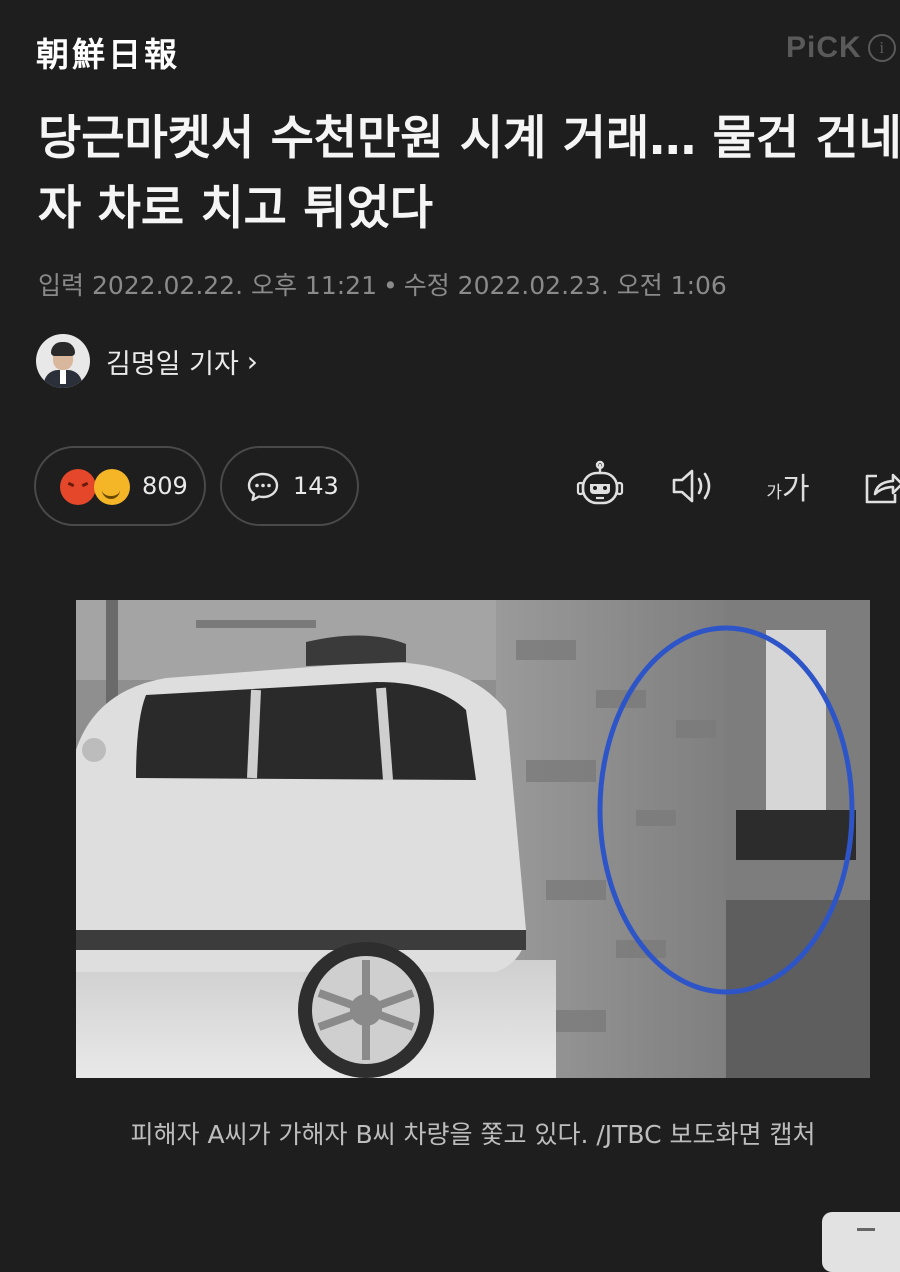 This screenshot has height=1272, width=900. Describe the element at coordinates (252, 361) in the screenshot. I see `chevron-right-icon: ›` at that location.